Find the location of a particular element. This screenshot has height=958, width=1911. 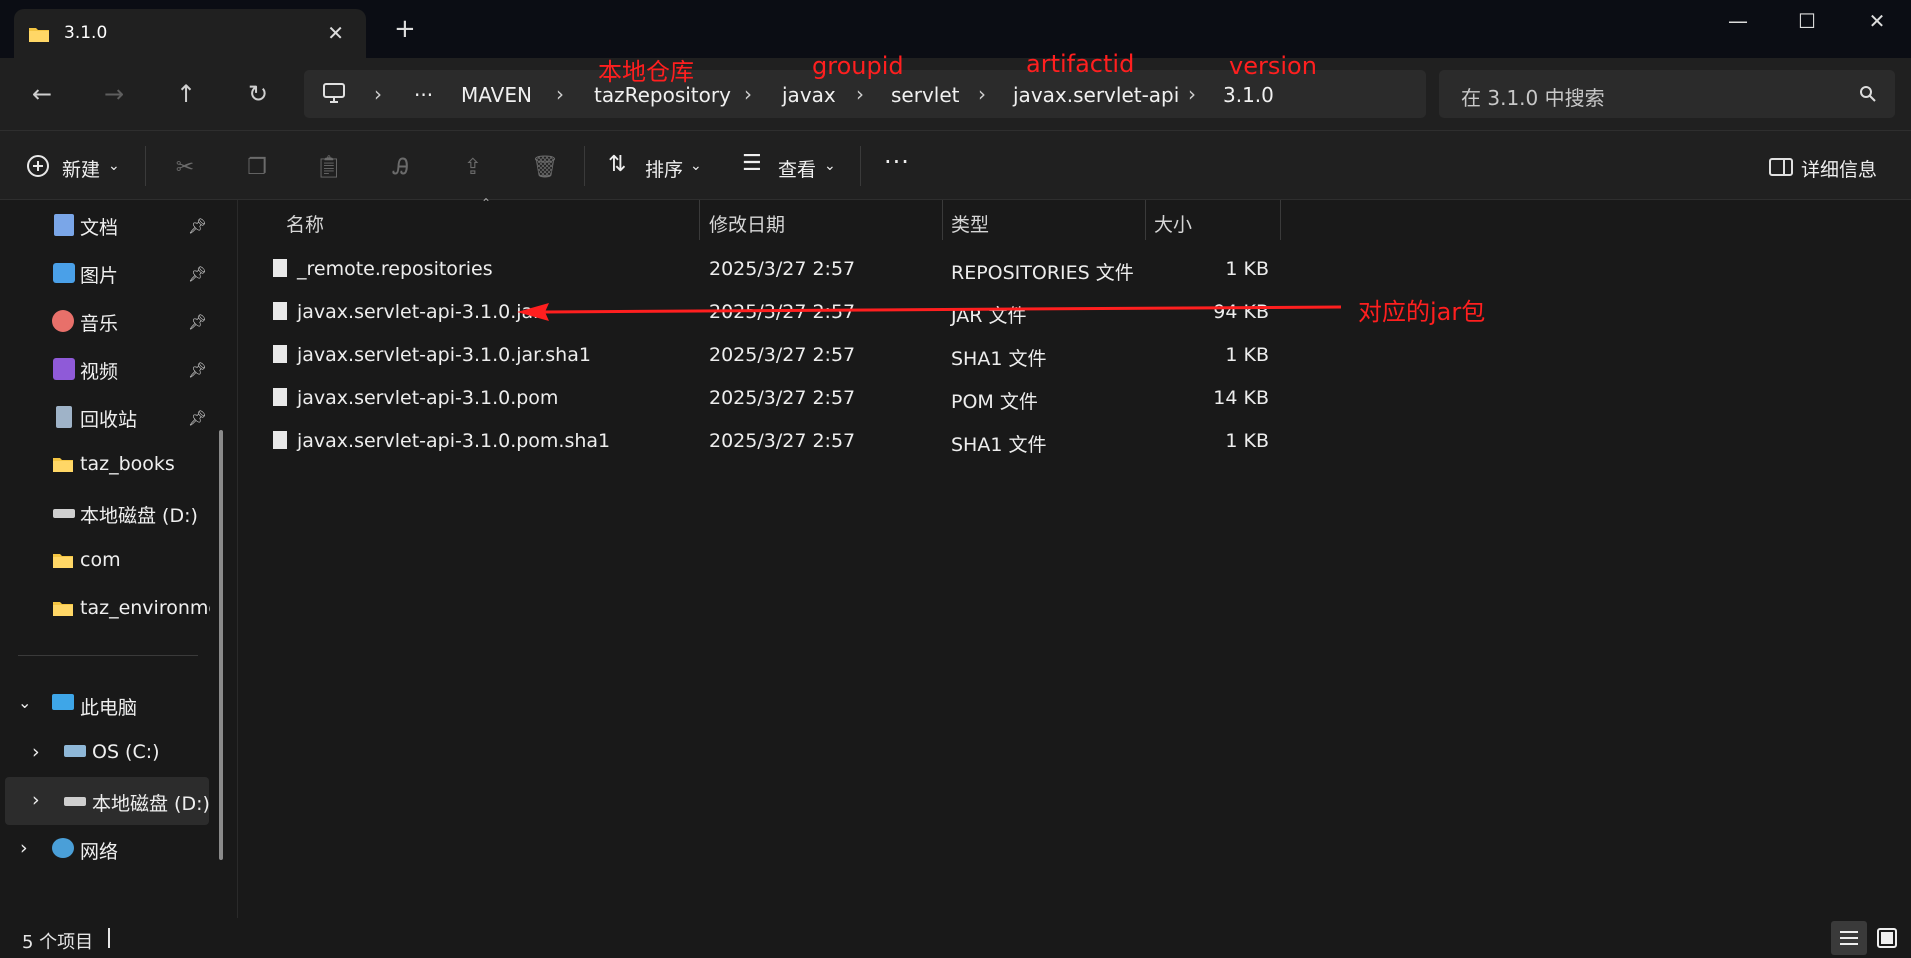

file-name: _remote.repositories is located at coordinates (395, 269).